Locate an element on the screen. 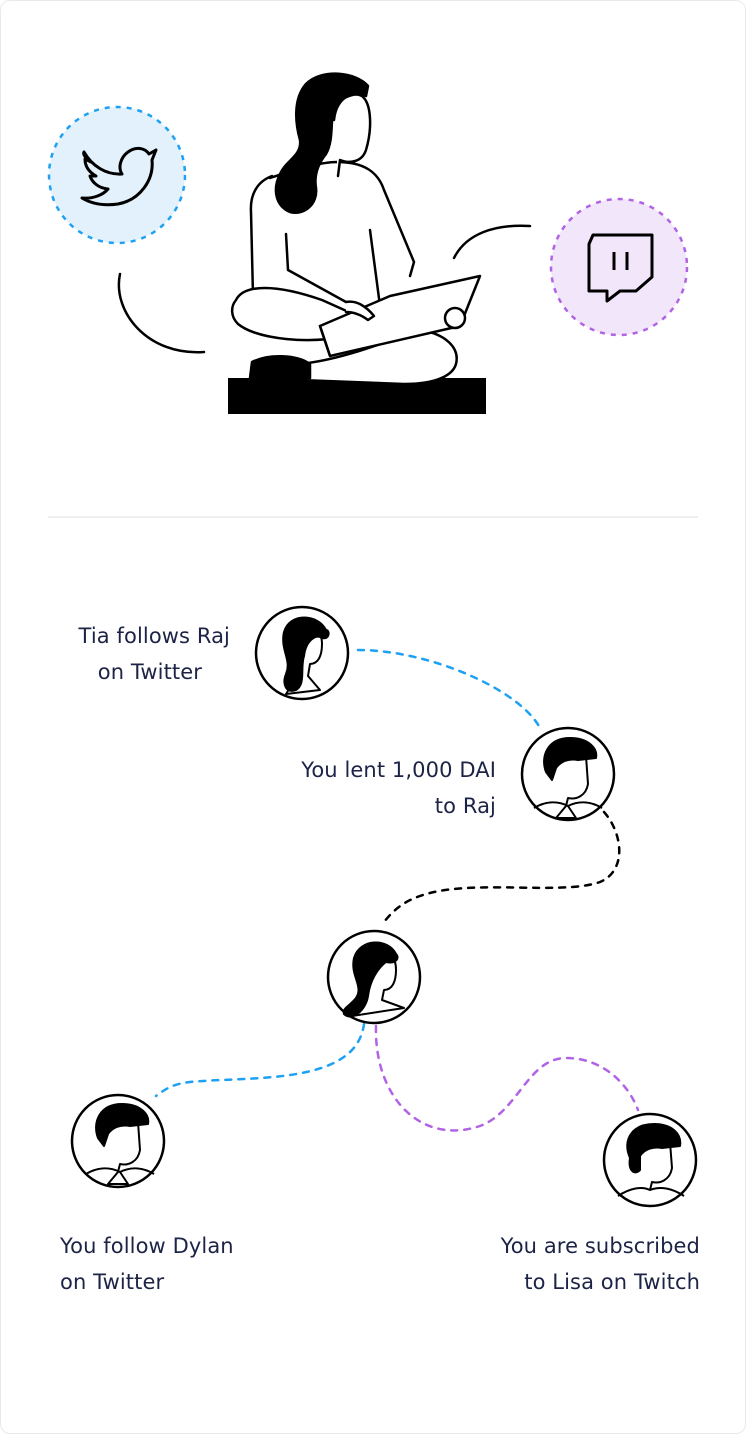  lisa-avatar is located at coordinates (650, 1160).